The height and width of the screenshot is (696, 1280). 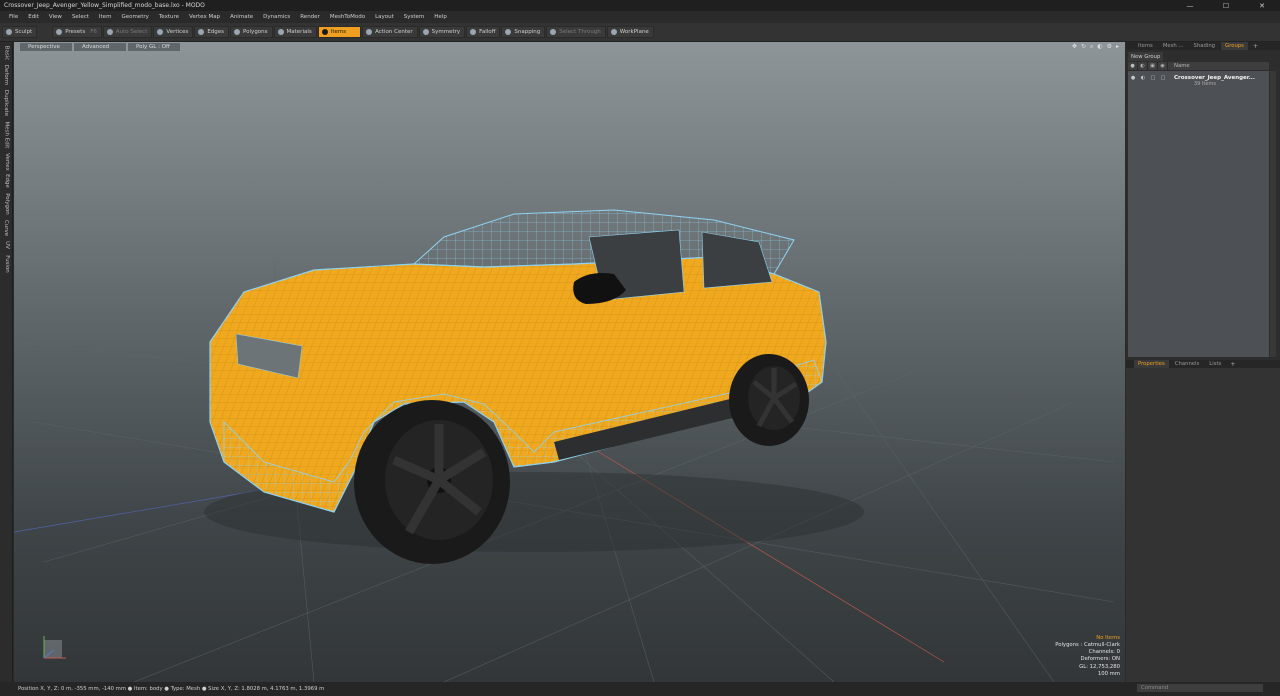 What do you see at coordinates (440, 17) in the screenshot?
I see `menu-help: Help` at bounding box center [440, 17].